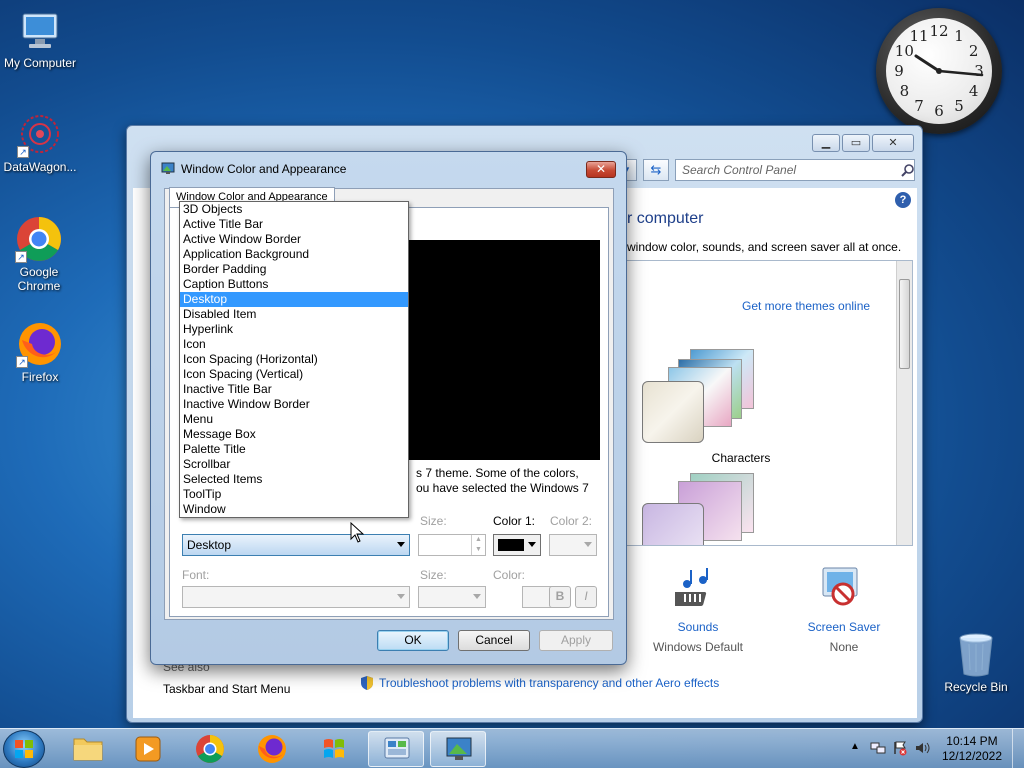 This screenshot has height=768, width=1024. What do you see at coordinates (856, 143) in the screenshot?
I see `maximize-button: ▭` at bounding box center [856, 143].